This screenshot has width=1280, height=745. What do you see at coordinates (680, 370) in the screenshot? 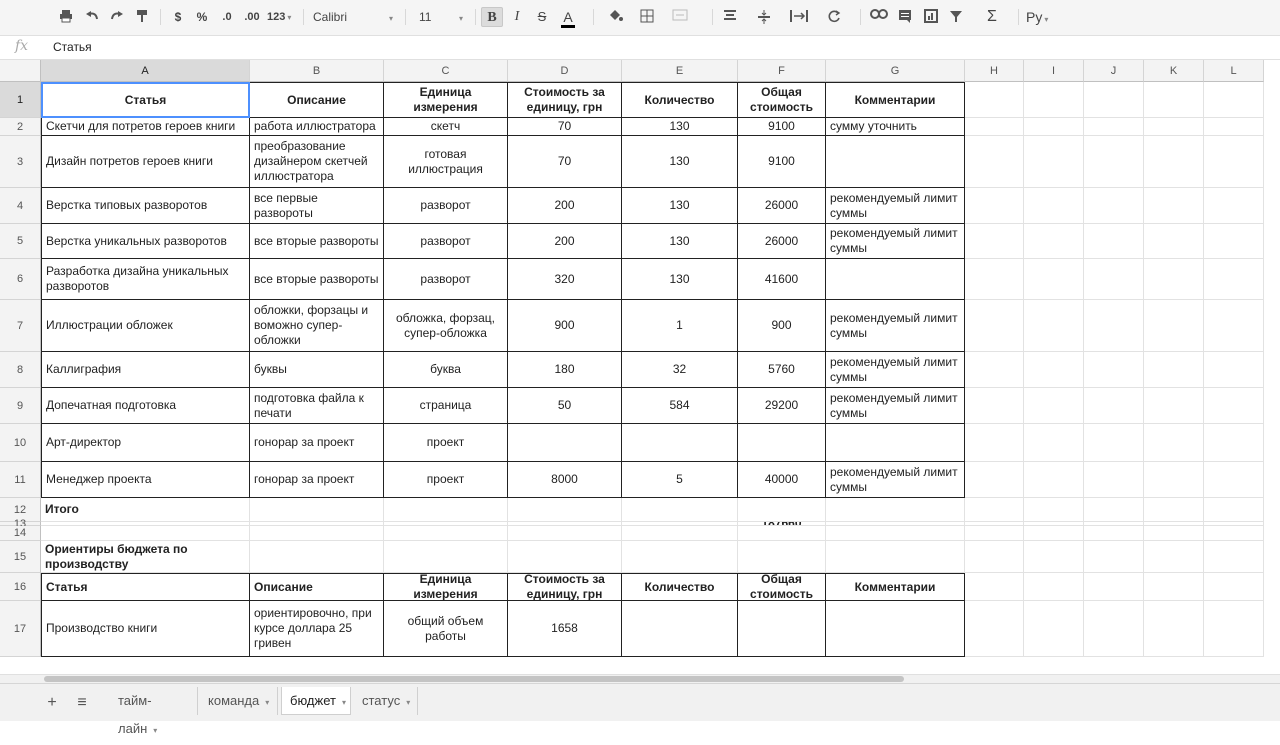
I see `table-cell: 32` at bounding box center [680, 370].